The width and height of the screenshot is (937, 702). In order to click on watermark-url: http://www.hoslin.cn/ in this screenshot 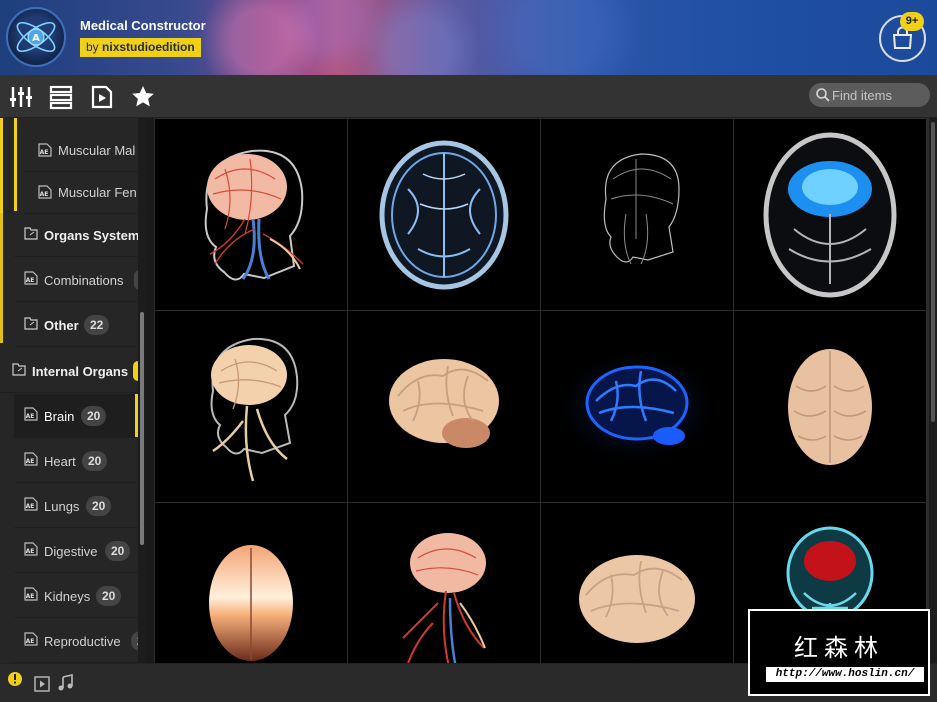, I will do `click(845, 674)`.